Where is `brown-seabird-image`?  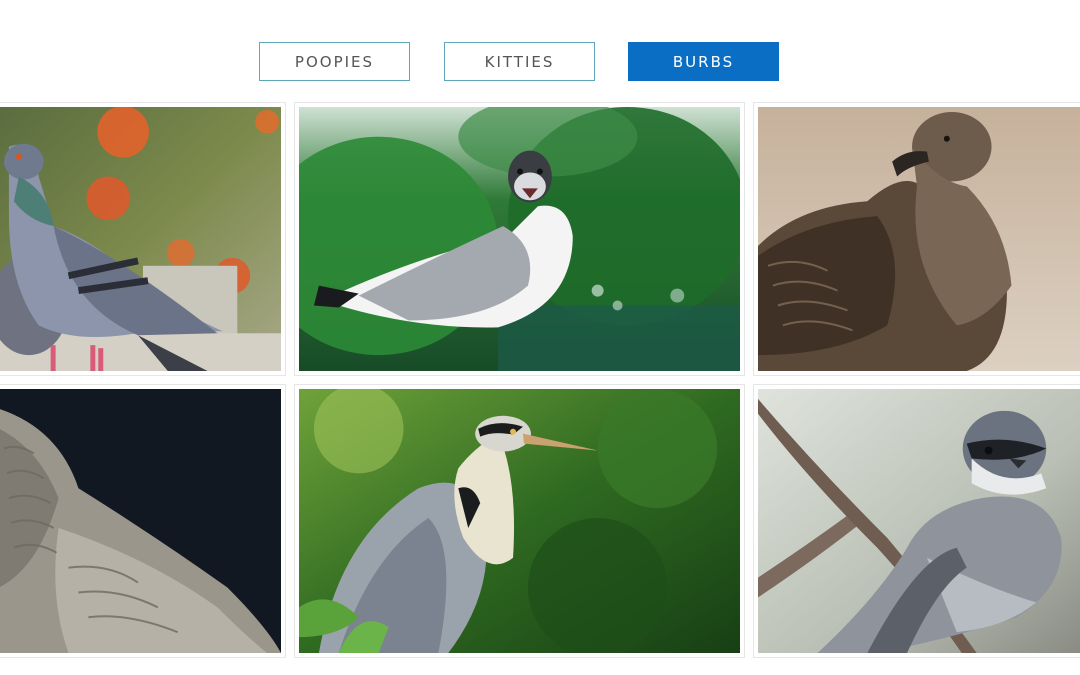 brown-seabird-image is located at coordinates (919, 239).